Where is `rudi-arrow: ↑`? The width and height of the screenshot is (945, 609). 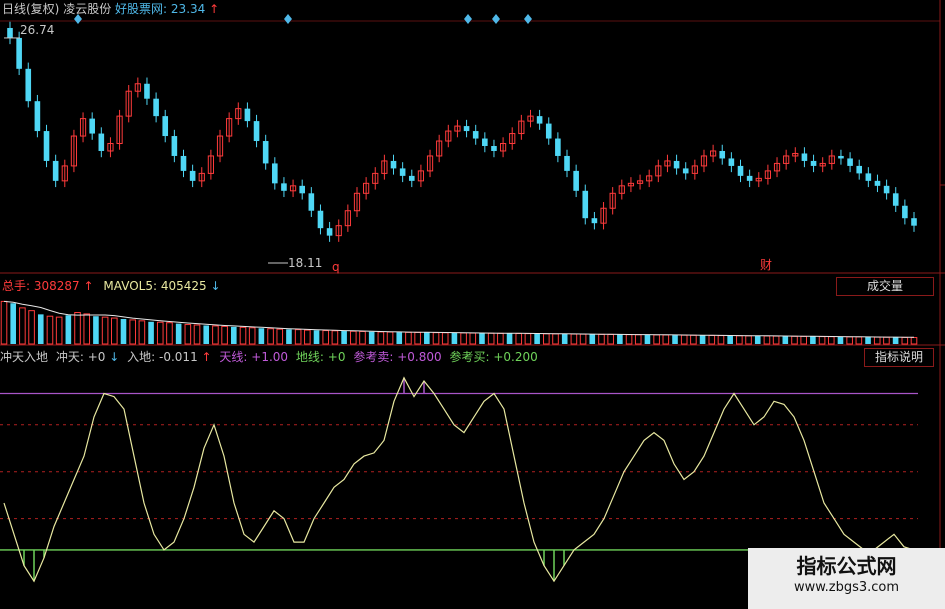
rudi-arrow: ↑ is located at coordinates (206, 357).